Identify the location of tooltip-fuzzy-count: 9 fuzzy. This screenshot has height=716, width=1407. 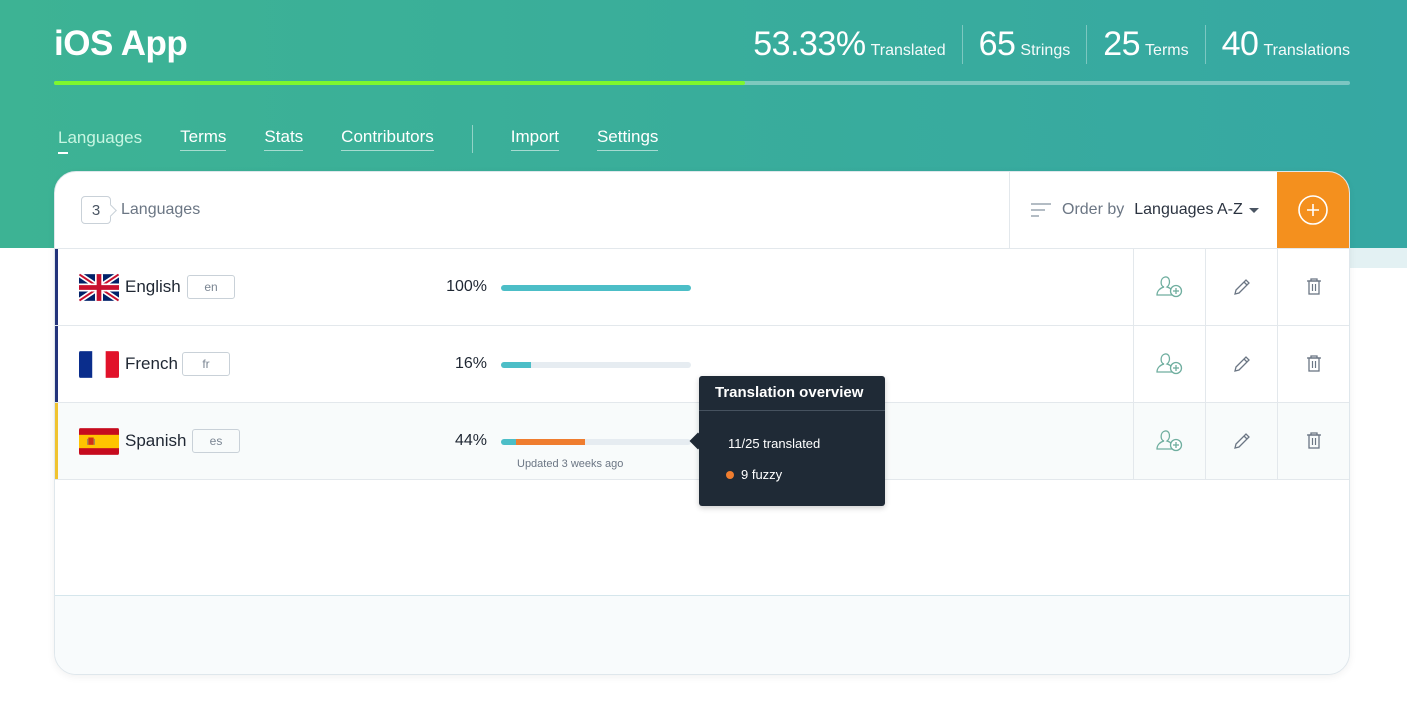
(762, 474).